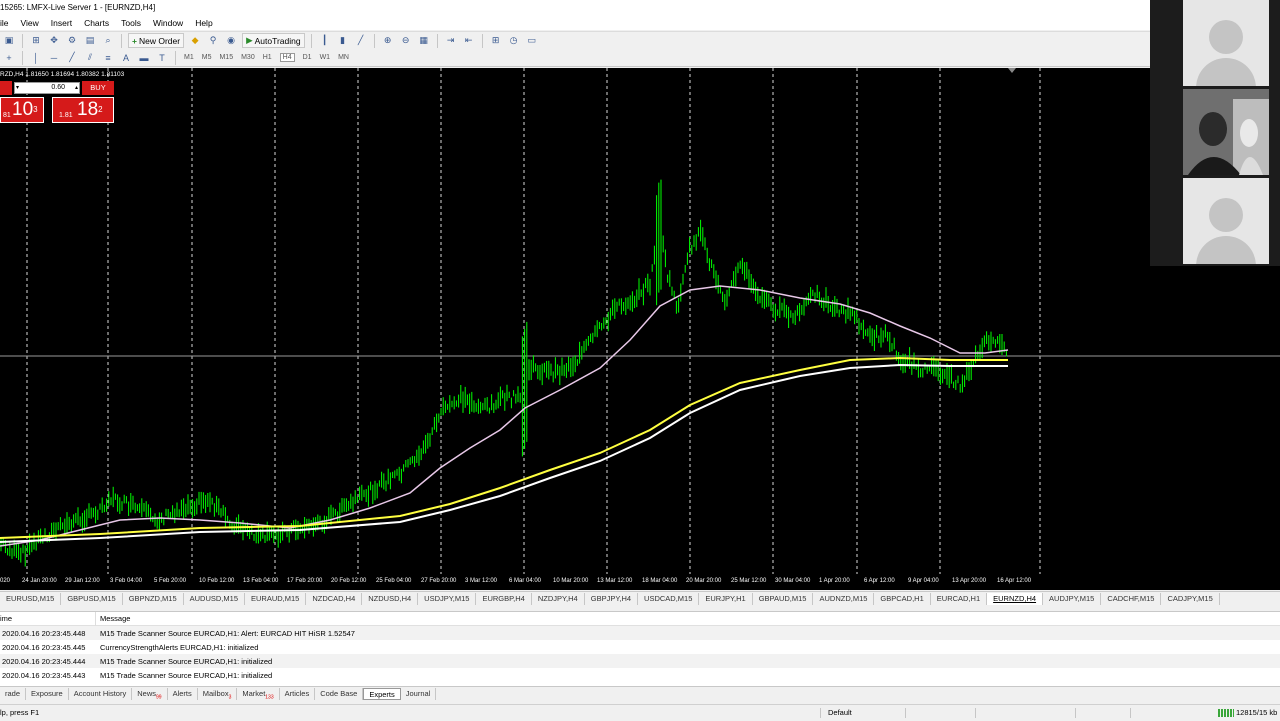 This screenshot has width=1280, height=721. I want to click on bar-chart-icon: ┃, so click(325, 41).